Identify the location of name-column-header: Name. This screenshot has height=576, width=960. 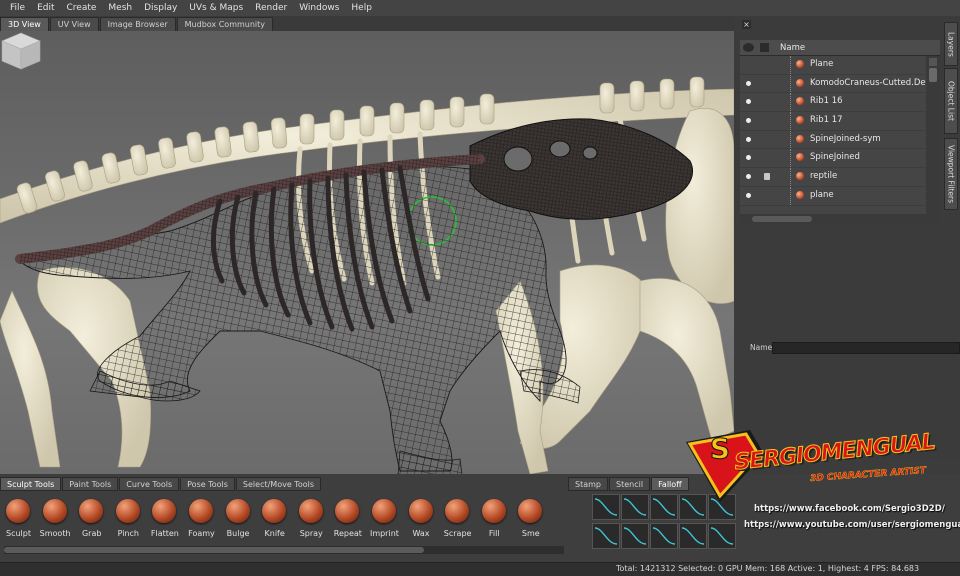
(792, 48).